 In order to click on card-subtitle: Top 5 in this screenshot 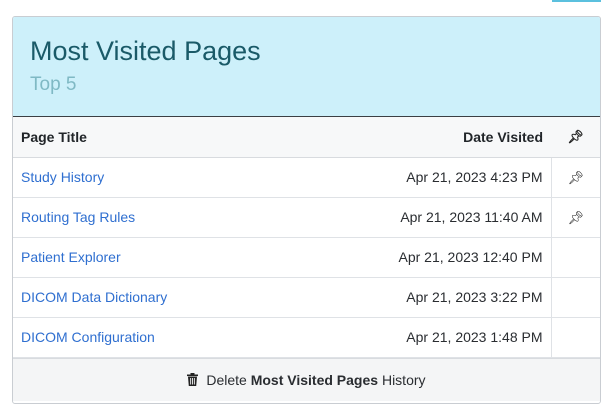, I will do `click(53, 84)`.